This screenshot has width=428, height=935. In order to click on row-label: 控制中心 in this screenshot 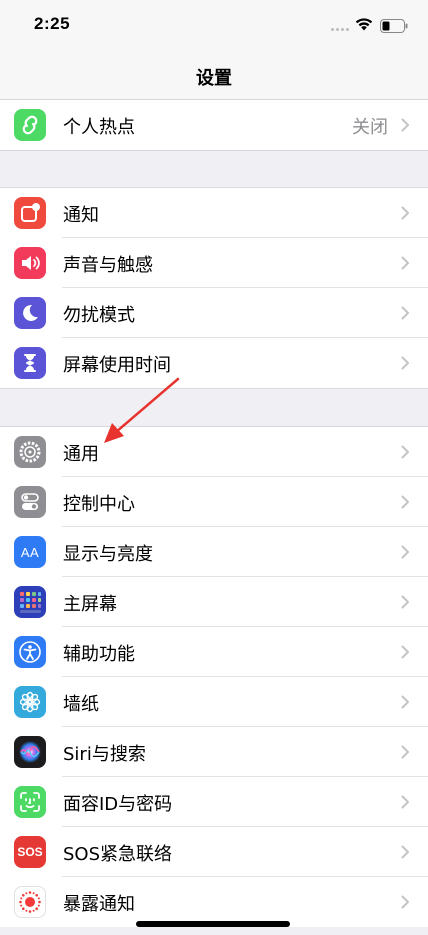, I will do `click(99, 504)`.